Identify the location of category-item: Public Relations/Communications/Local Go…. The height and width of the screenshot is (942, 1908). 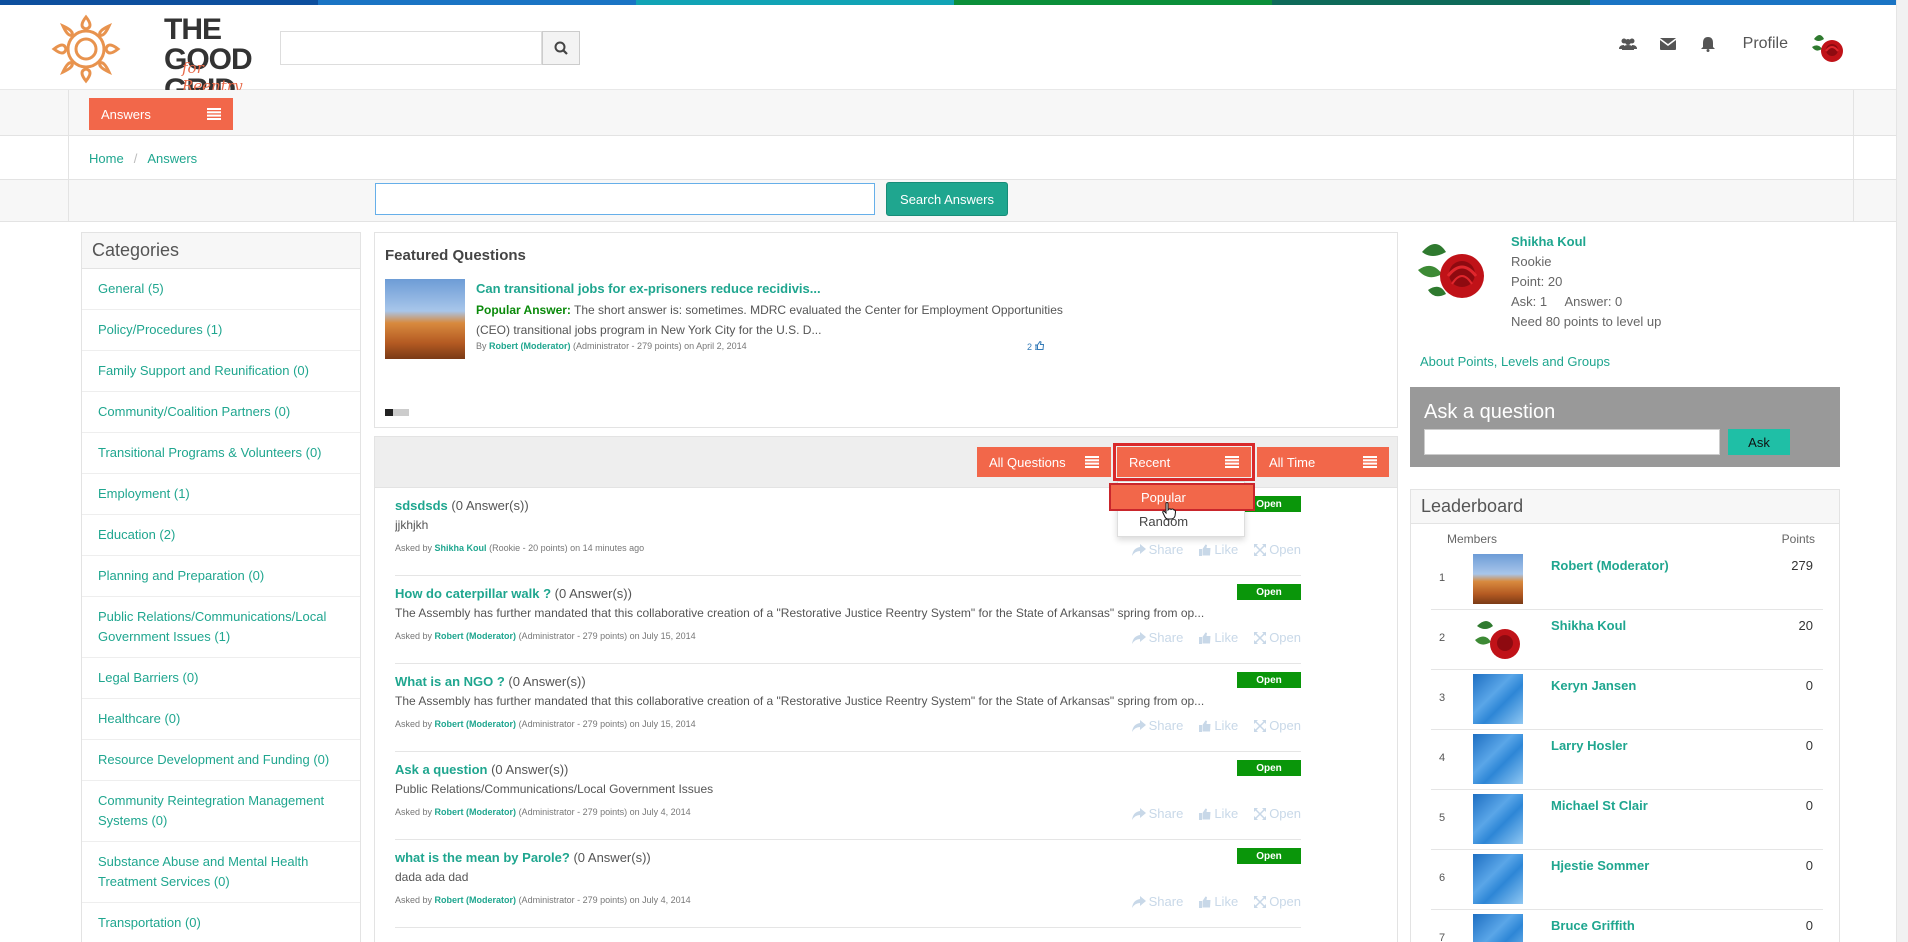
(221, 627).